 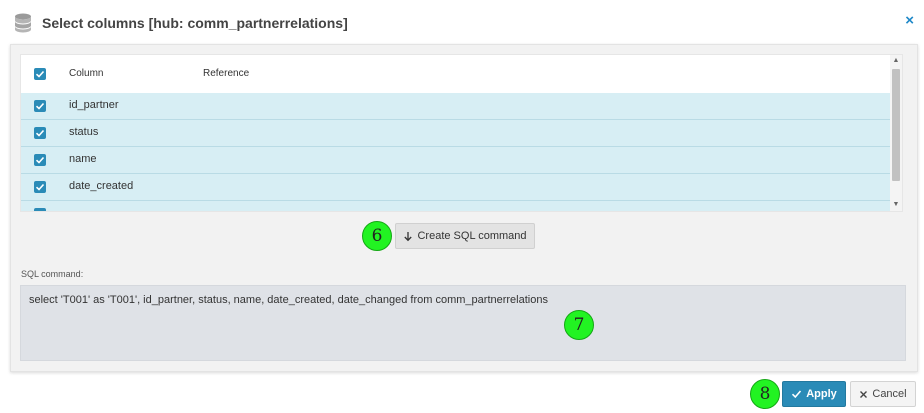 I want to click on column-name-cell: id_partner, so click(x=94, y=105).